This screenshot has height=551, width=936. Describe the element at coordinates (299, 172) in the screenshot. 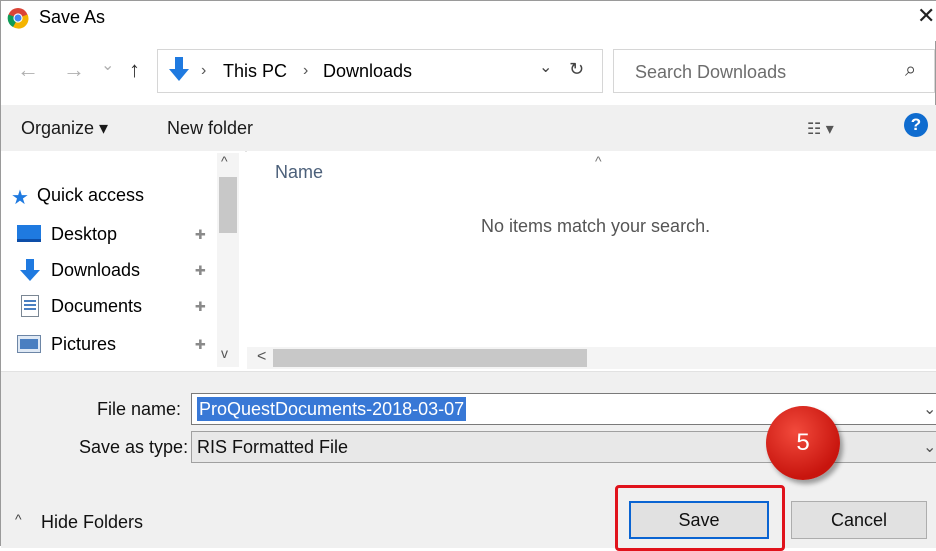

I see `name-column-header: Name` at that location.